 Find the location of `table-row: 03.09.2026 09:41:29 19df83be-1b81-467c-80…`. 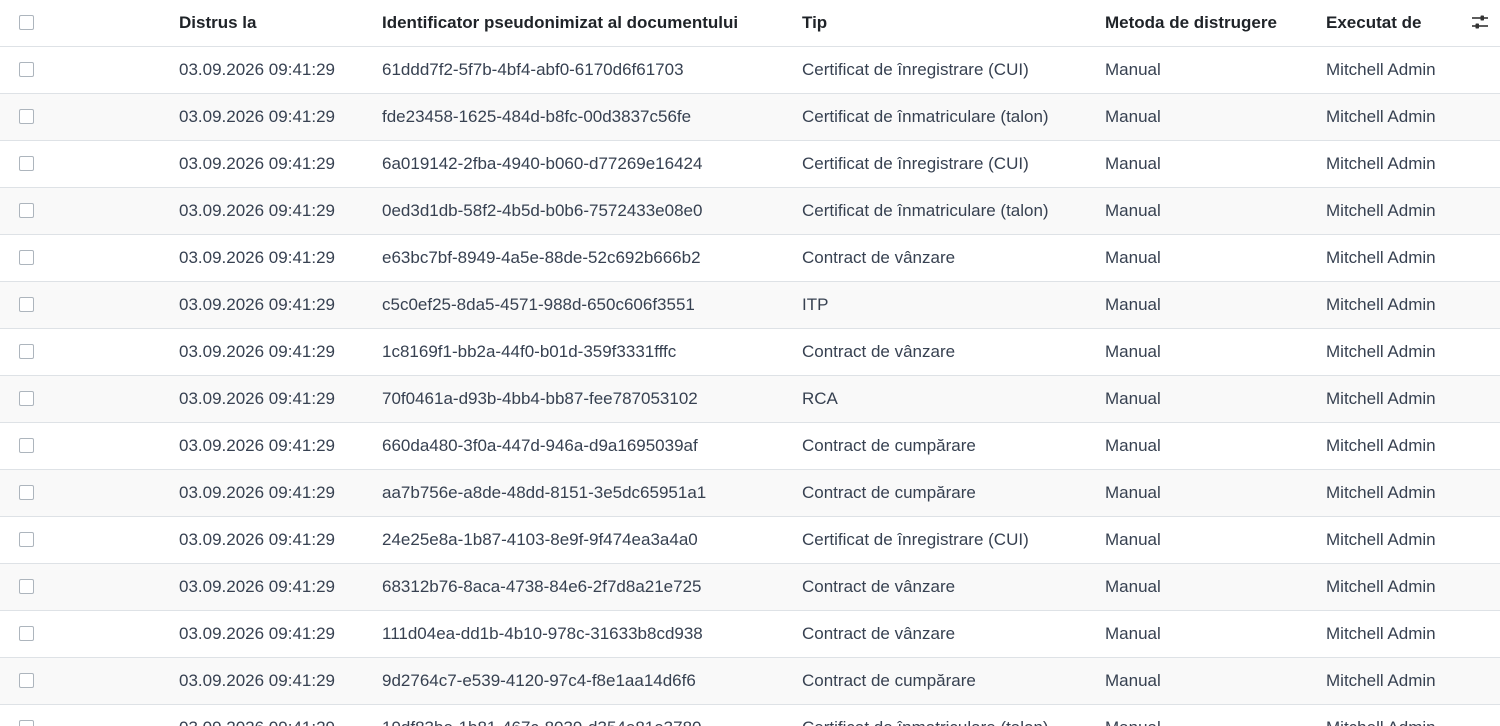

table-row: 03.09.2026 09:41:29 19df83be-1b81-467c-80… is located at coordinates (750, 715).